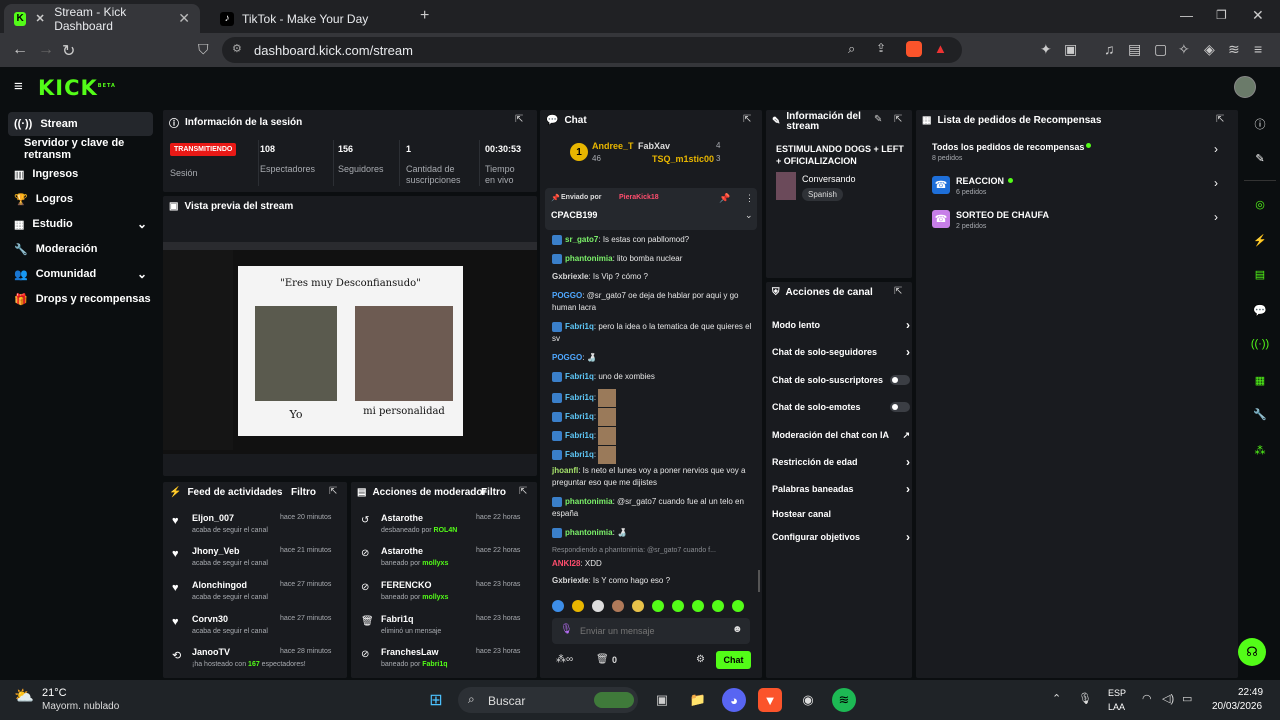  What do you see at coordinates (68, 51) in the screenshot?
I see `reload-icon: ↻` at bounding box center [68, 51].